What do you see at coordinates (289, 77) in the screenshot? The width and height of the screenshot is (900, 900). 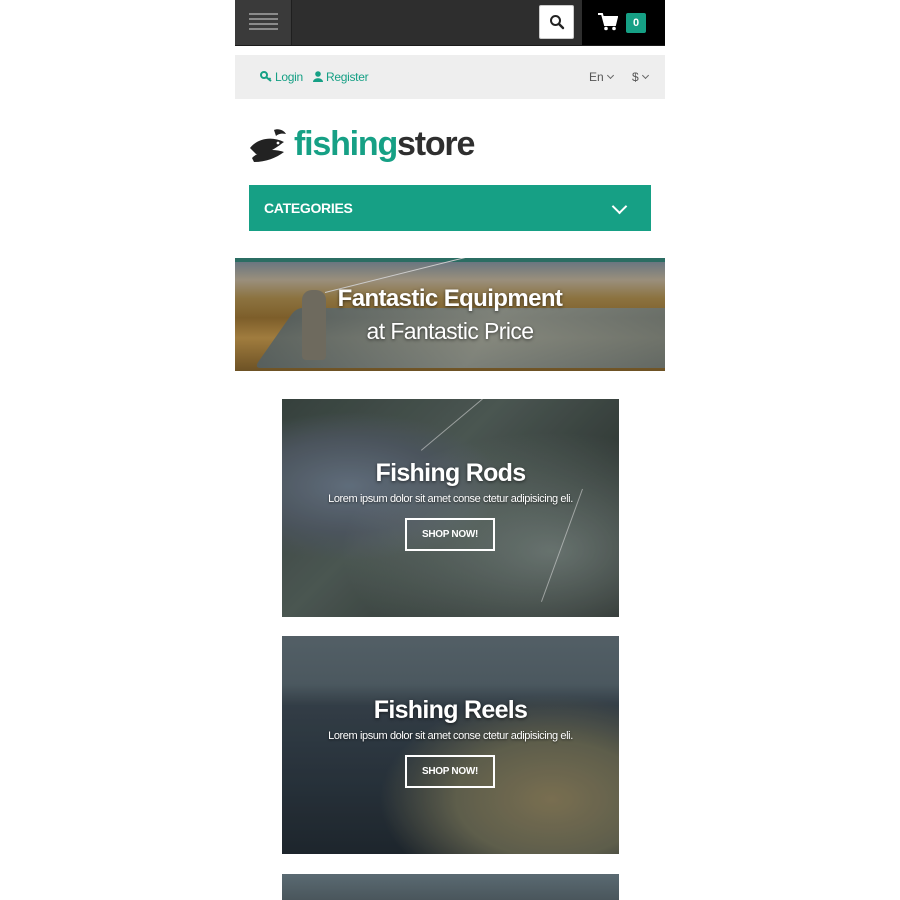 I see `login-label: Login` at bounding box center [289, 77].